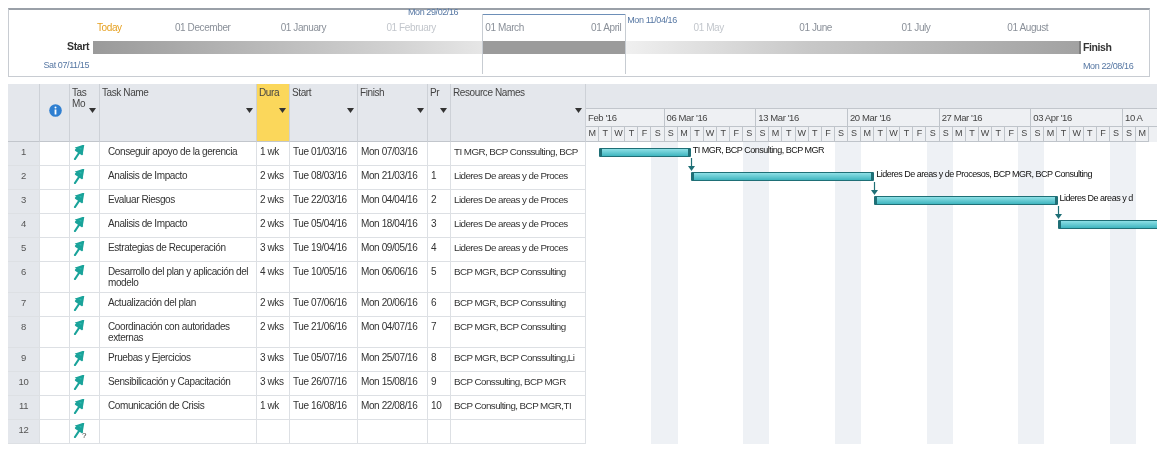 Image resolution: width=1157 pixels, height=468 pixels. I want to click on column-header: Finish, so click(393, 113).